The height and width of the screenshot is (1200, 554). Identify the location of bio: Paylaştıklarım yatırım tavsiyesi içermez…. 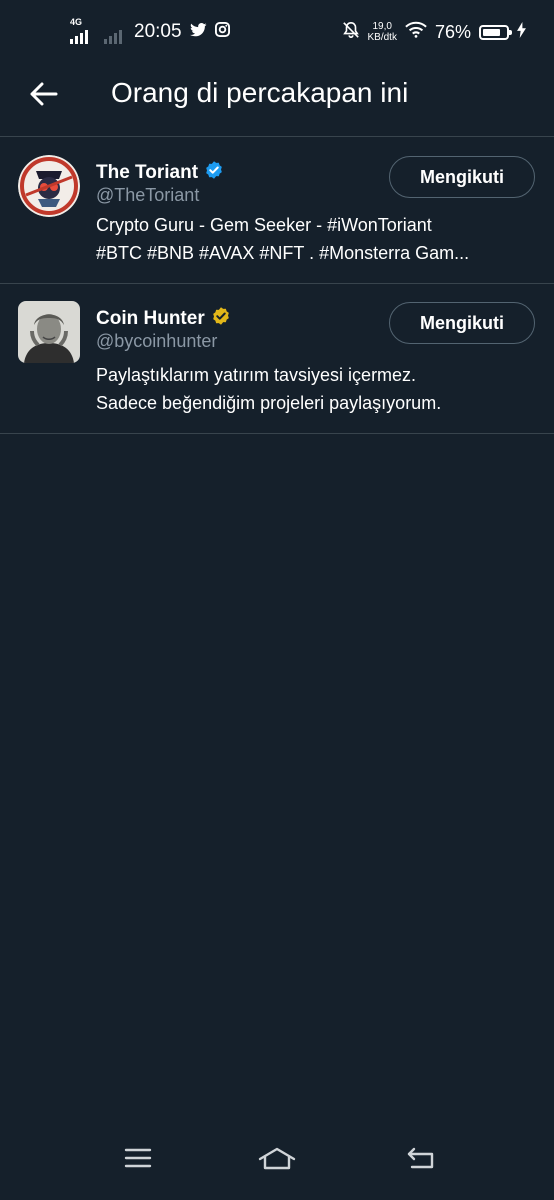
(316, 389).